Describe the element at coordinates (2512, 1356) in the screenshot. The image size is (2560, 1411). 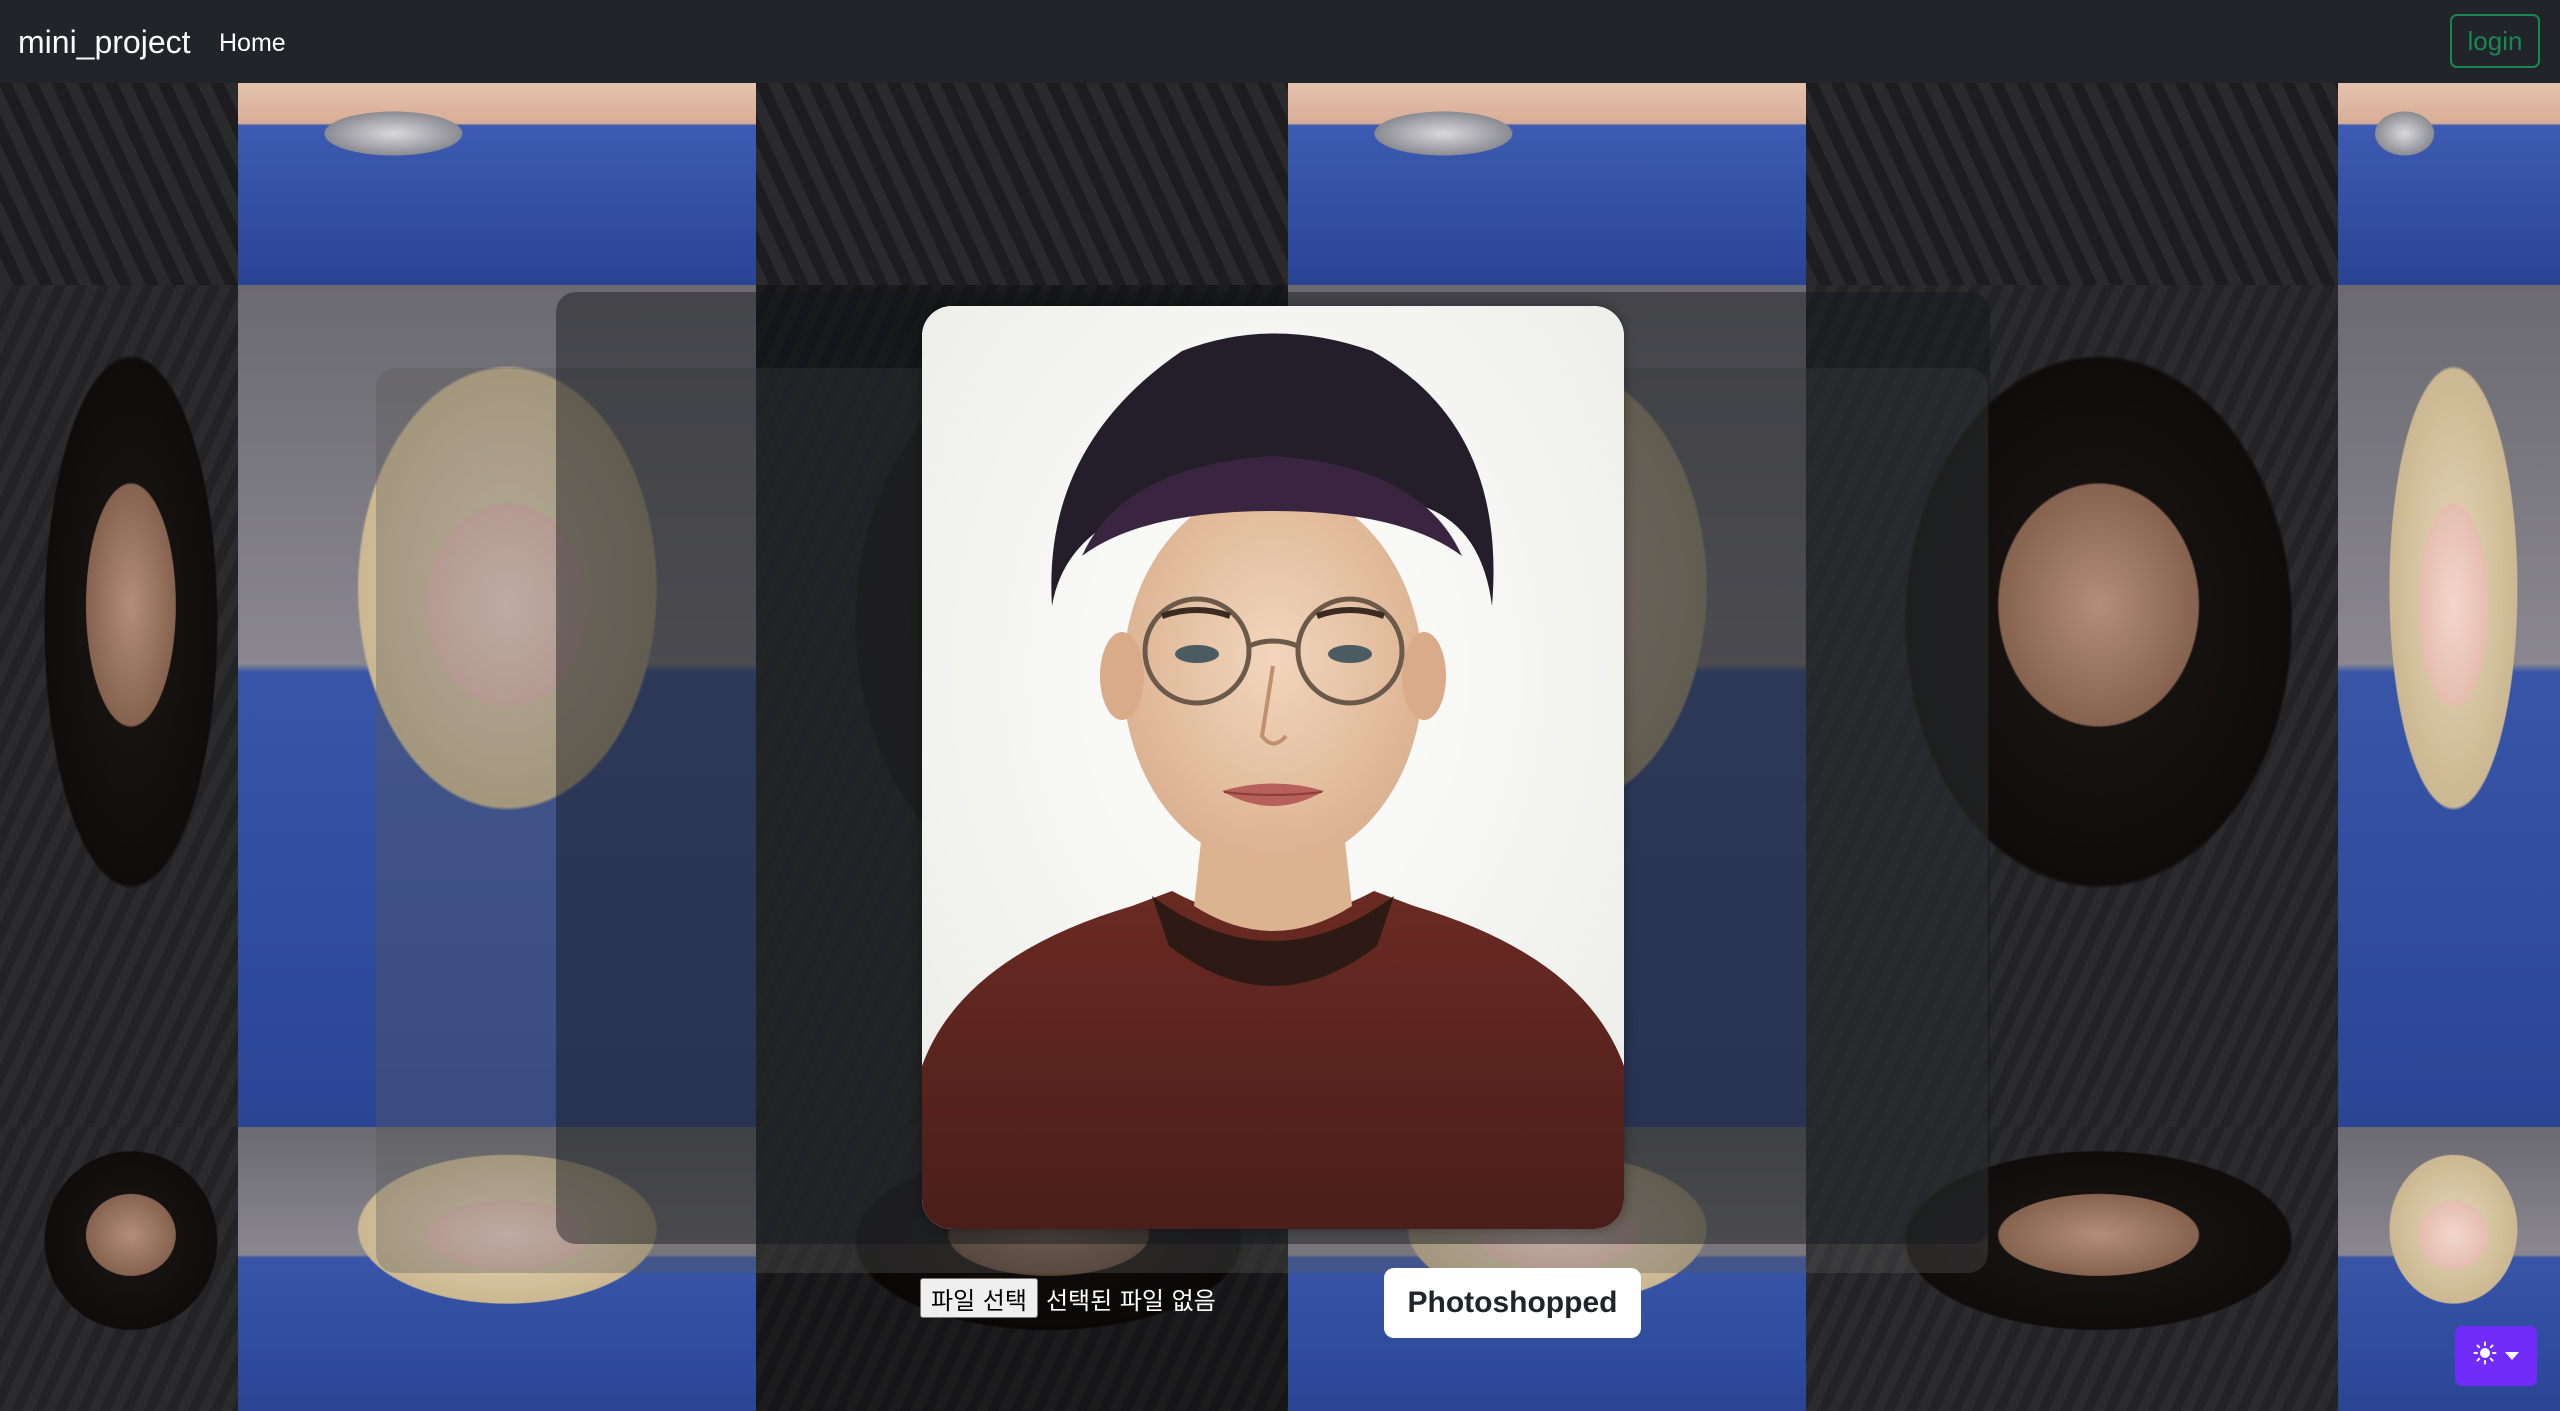
I see `chevron-down-icon` at that location.